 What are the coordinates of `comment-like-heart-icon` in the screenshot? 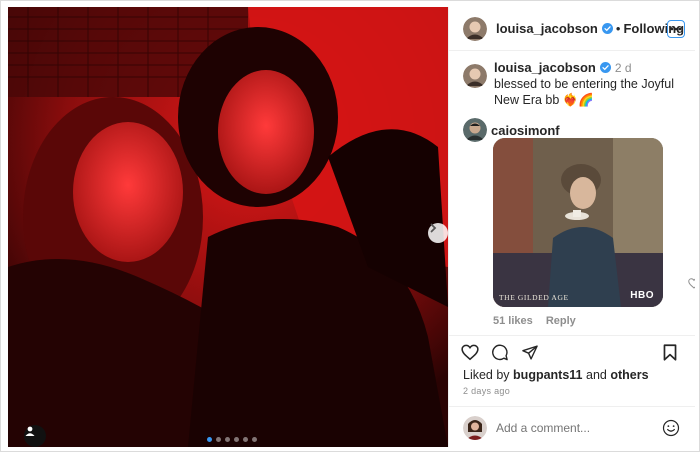 It's located at (691, 283).